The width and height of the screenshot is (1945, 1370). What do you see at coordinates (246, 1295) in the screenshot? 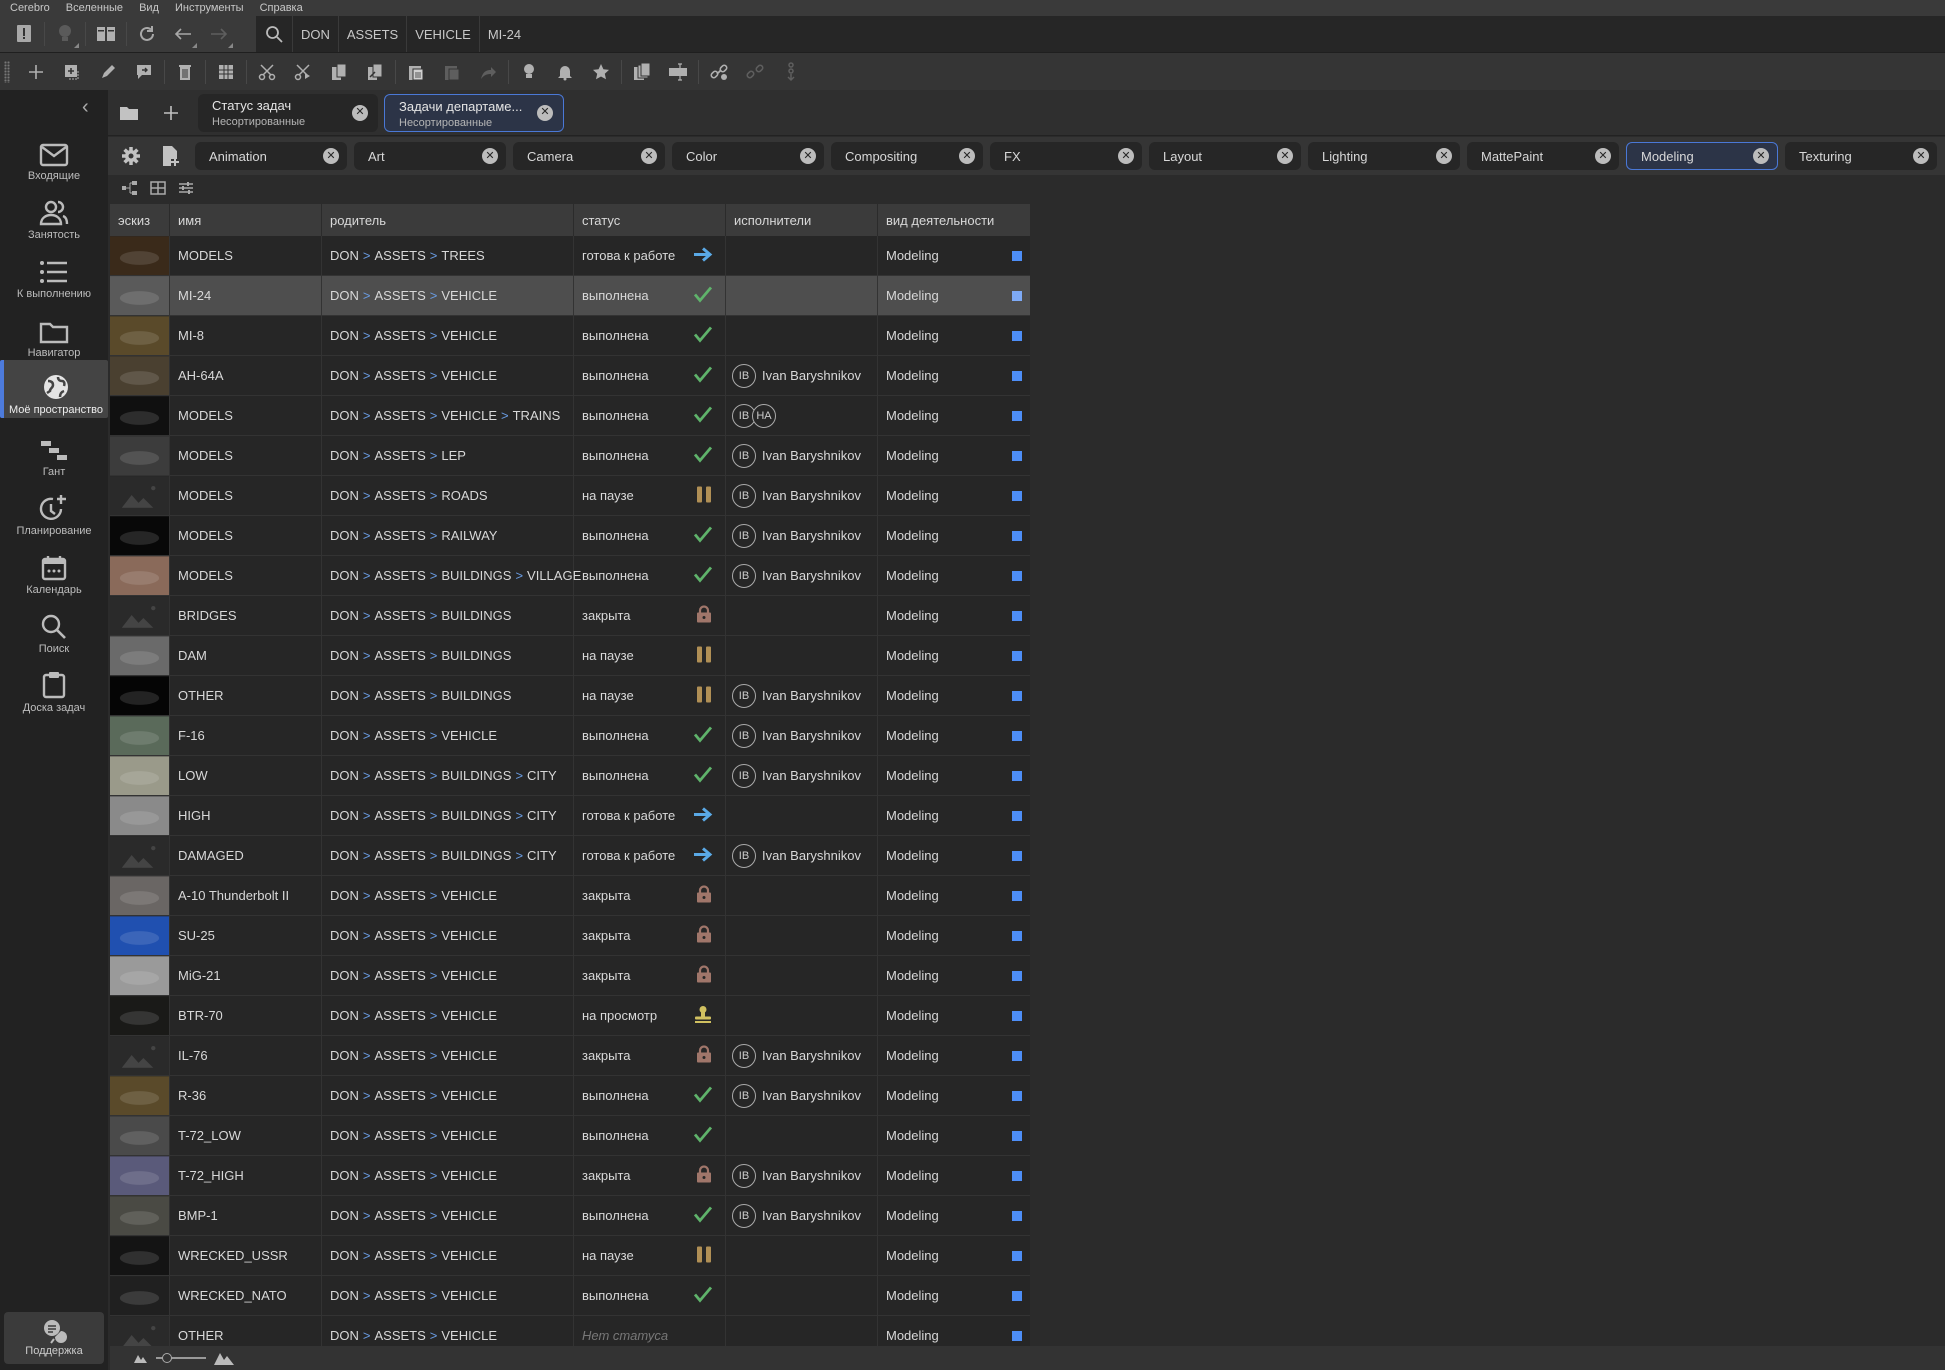
I see `task-name: WRECKED_NATO` at bounding box center [246, 1295].